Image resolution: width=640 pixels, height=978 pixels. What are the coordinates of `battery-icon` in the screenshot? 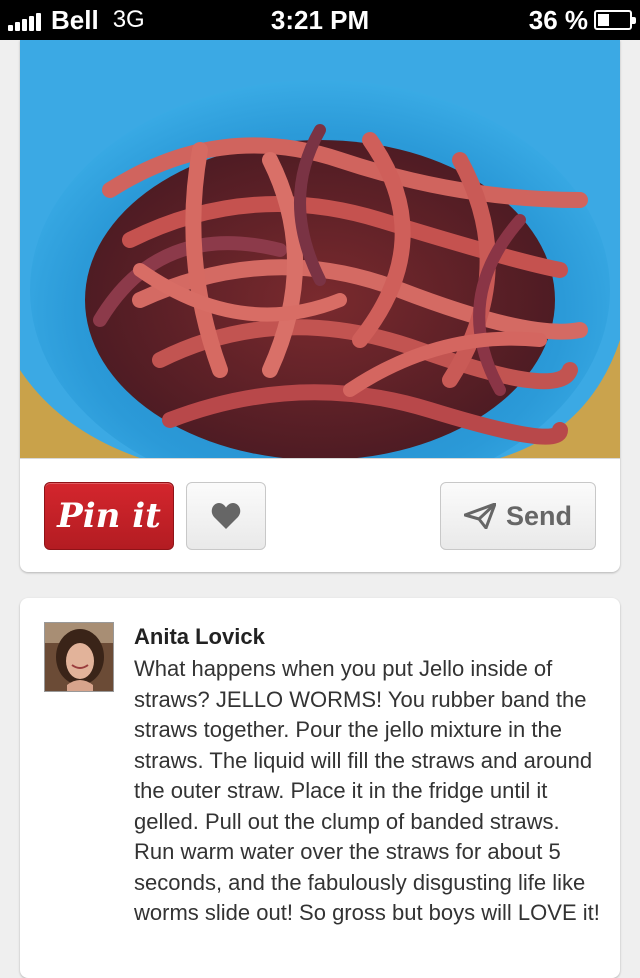 It's located at (615, 20).